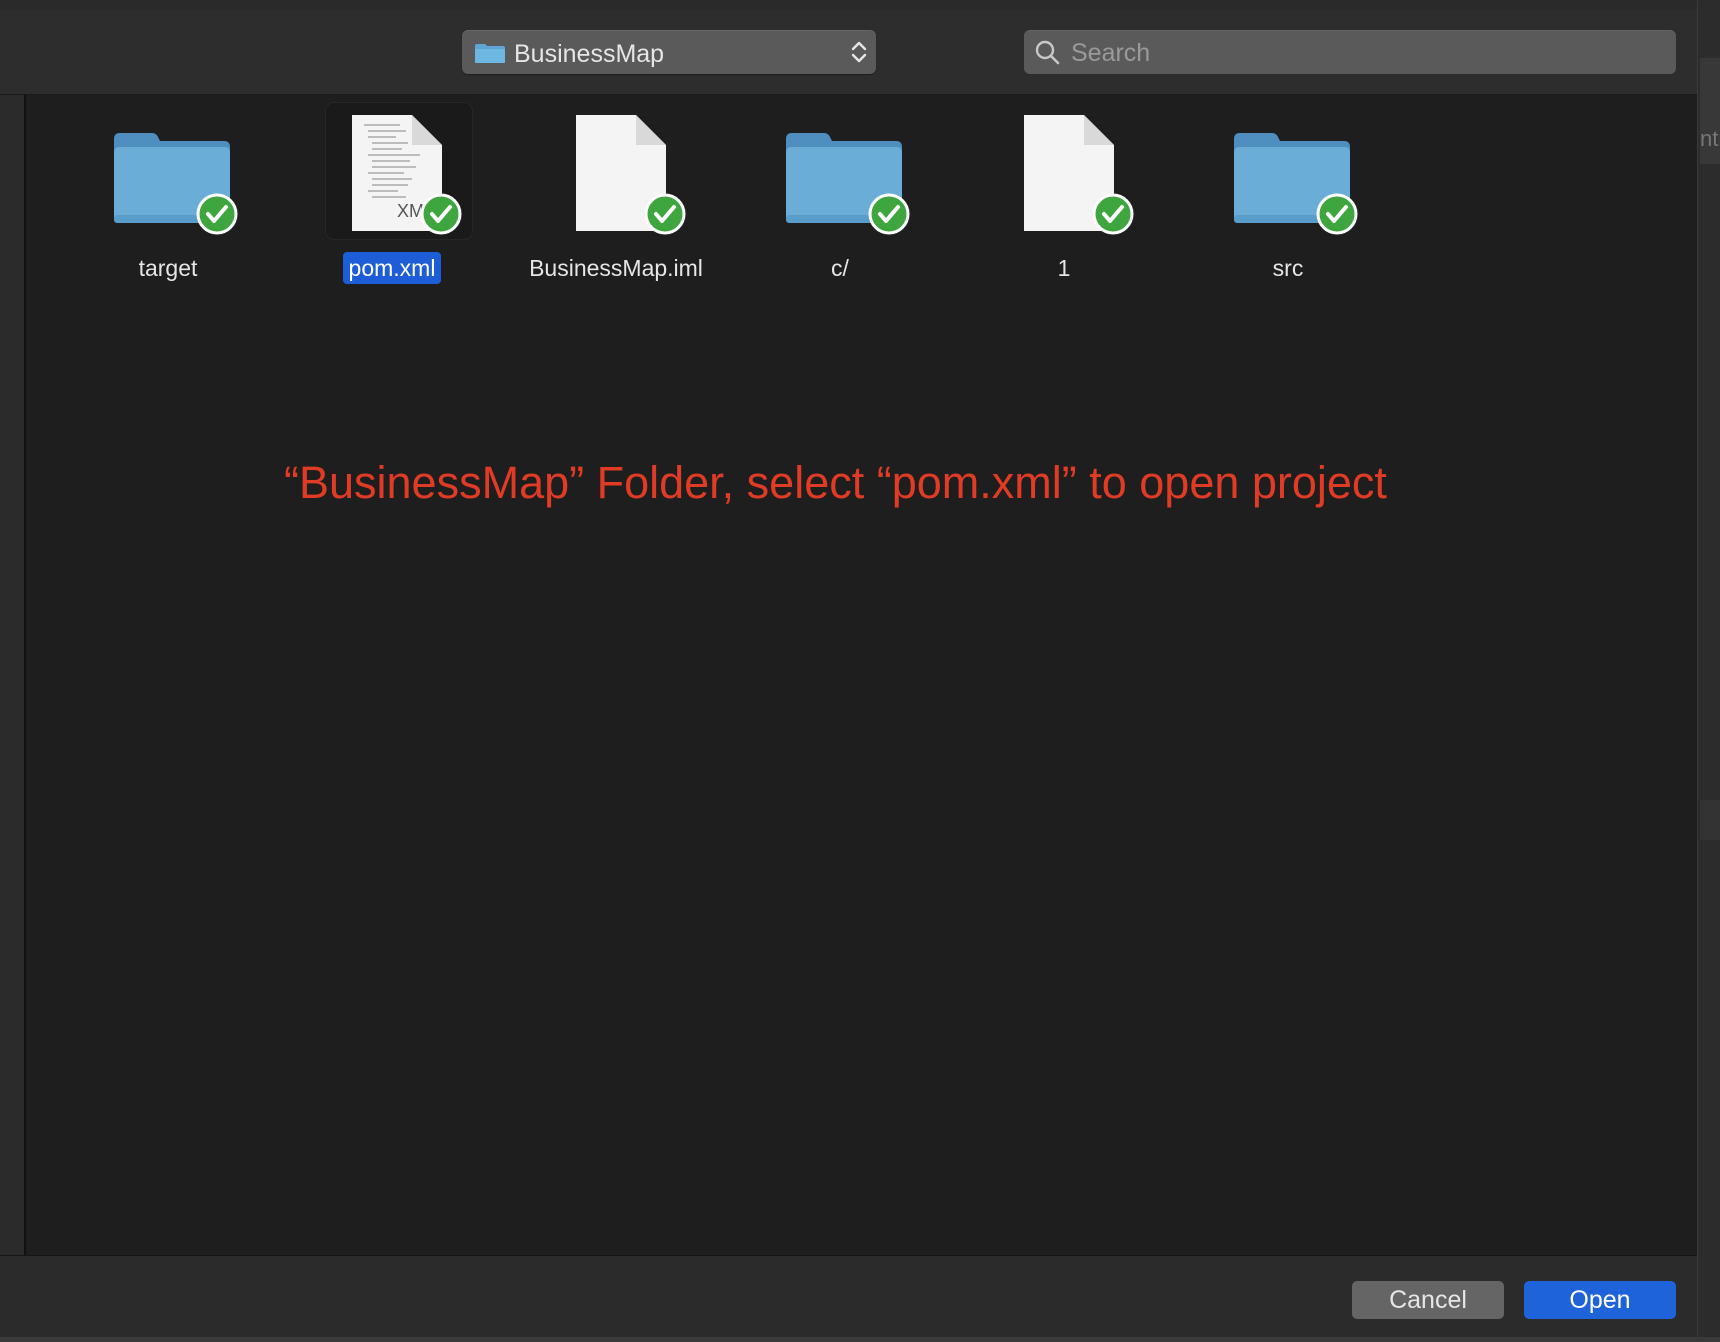 This screenshot has width=1720, height=1342. I want to click on dialog-toolbar: BusinessMap, so click(848, 52).